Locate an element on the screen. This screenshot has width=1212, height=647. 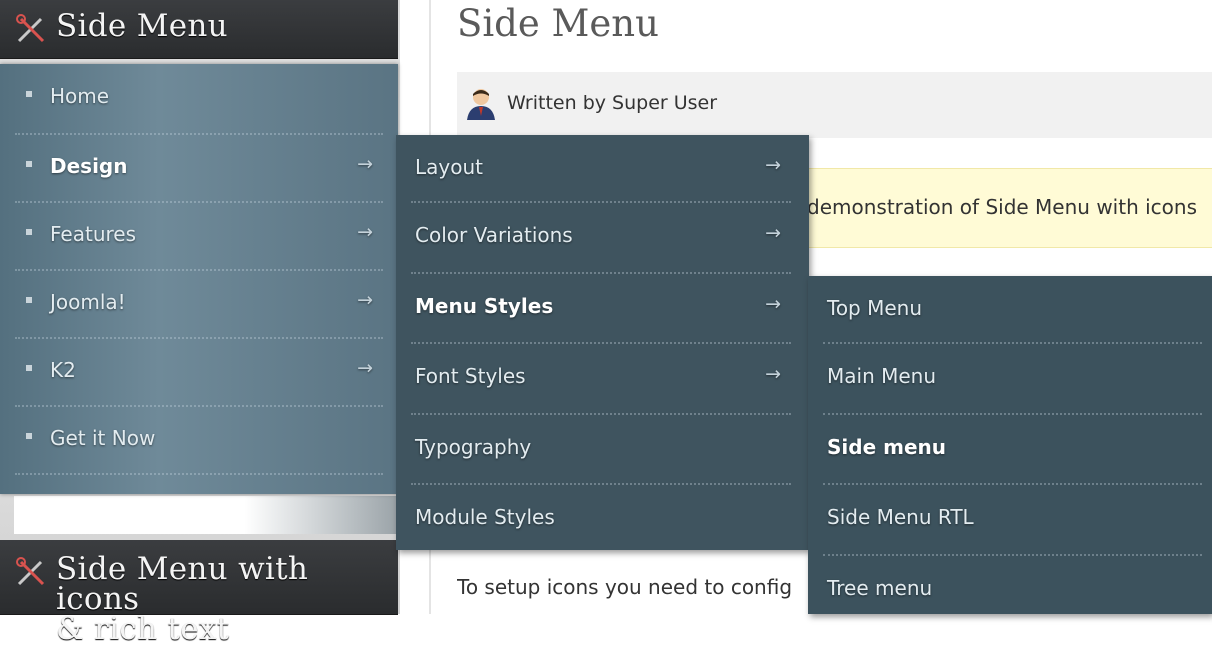
menu-item-label: Features is located at coordinates (93, 234).